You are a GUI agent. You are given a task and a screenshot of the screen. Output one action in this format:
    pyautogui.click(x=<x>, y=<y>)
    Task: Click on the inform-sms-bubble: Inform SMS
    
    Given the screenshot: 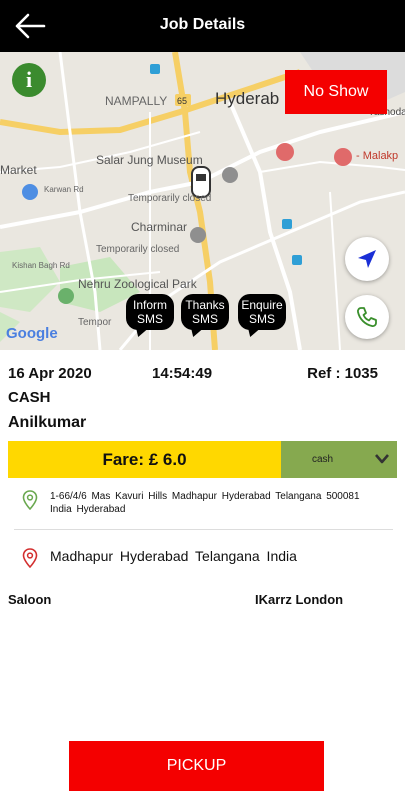 What is the action you would take?
    pyautogui.click(x=150, y=312)
    